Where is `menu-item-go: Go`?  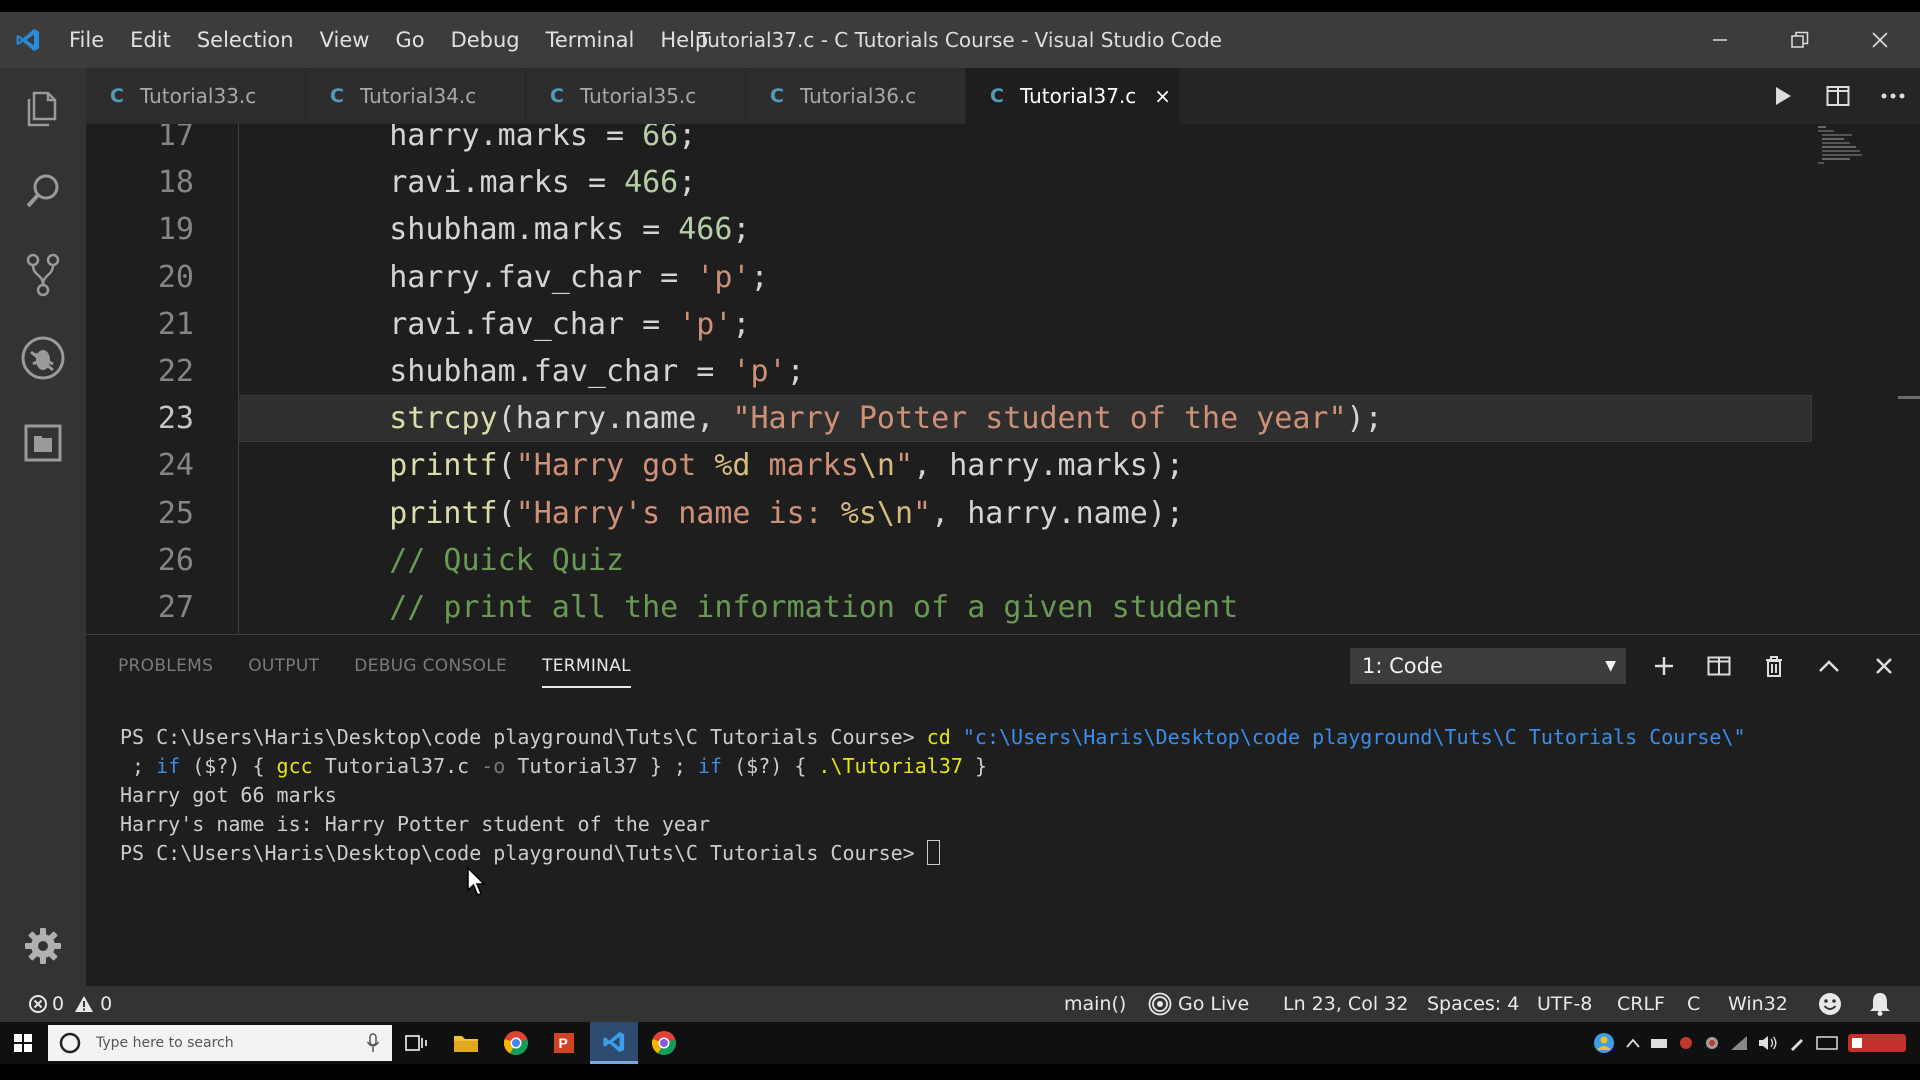
menu-item-go: Go is located at coordinates (409, 40).